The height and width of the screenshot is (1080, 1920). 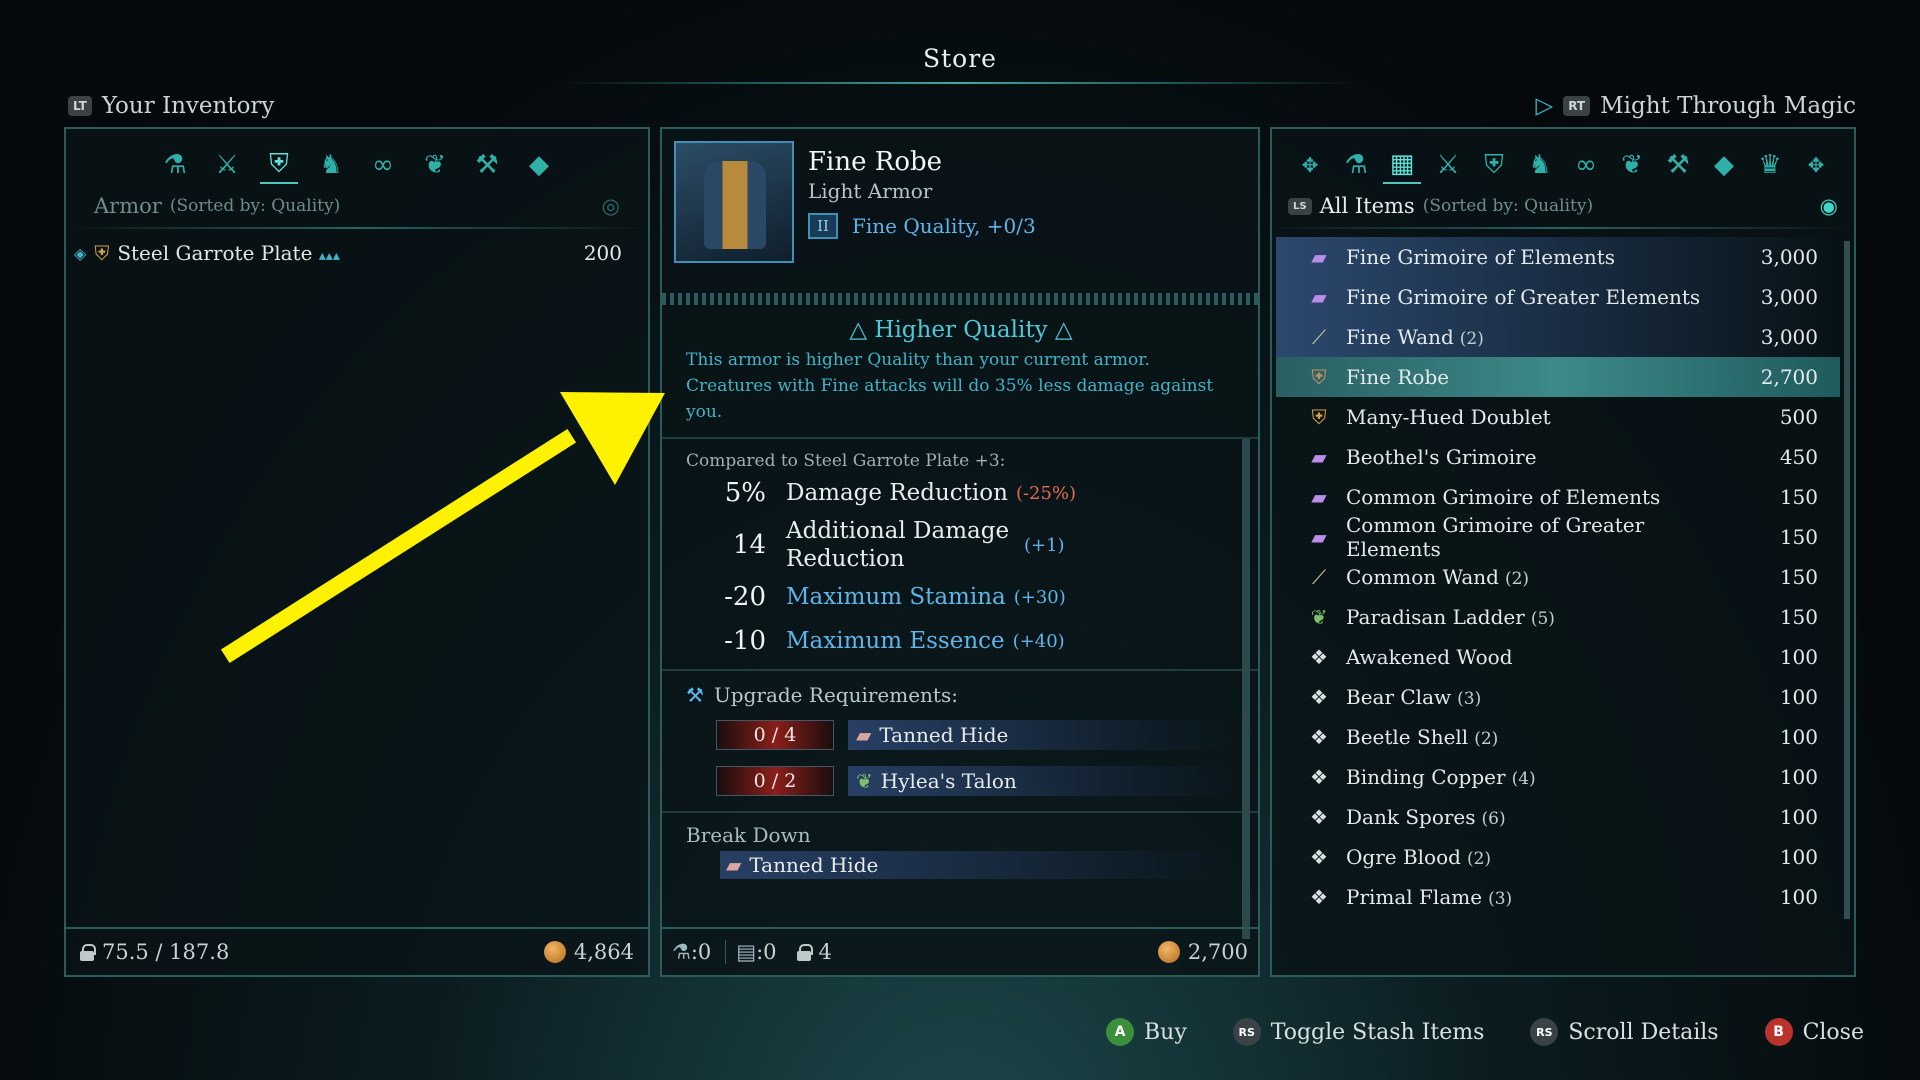 What do you see at coordinates (1558, 337) in the screenshot?
I see `store-item-row: ⟋ Fine Wand (2) 3,000` at bounding box center [1558, 337].